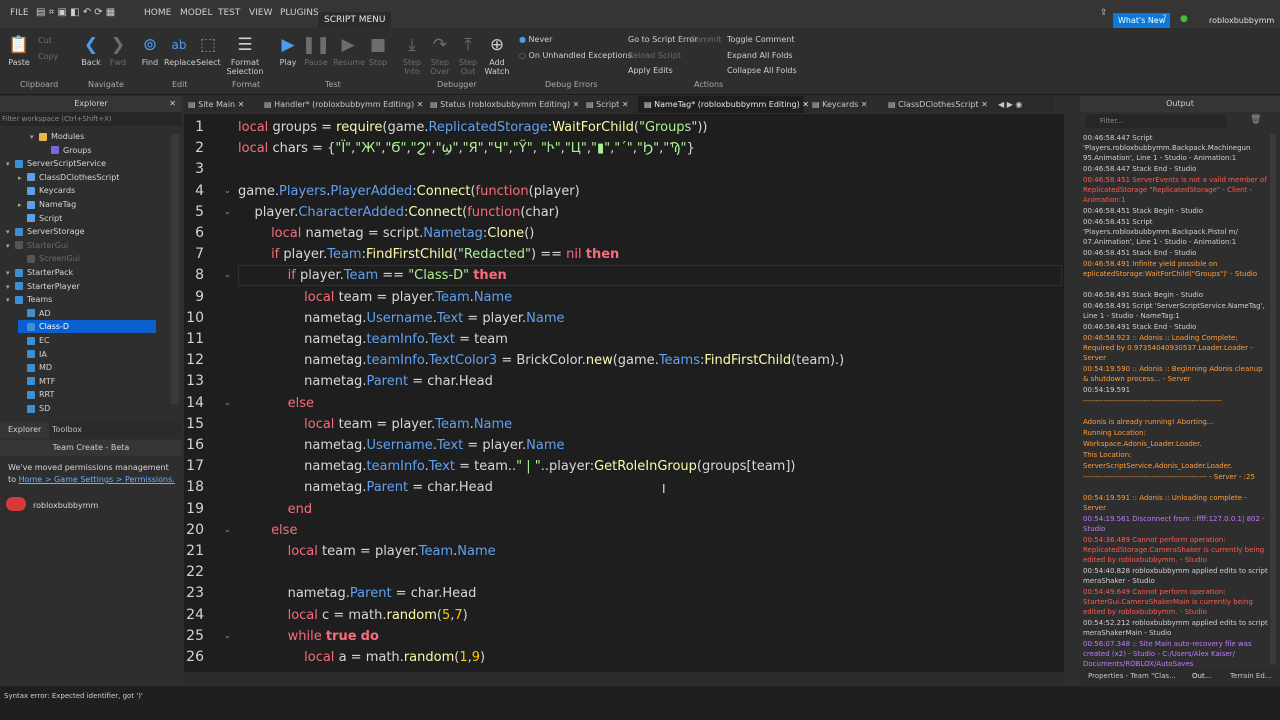 The width and height of the screenshot is (1280, 720). What do you see at coordinates (378, 50) in the screenshot?
I see `stop-button: ■ Stop` at bounding box center [378, 50].